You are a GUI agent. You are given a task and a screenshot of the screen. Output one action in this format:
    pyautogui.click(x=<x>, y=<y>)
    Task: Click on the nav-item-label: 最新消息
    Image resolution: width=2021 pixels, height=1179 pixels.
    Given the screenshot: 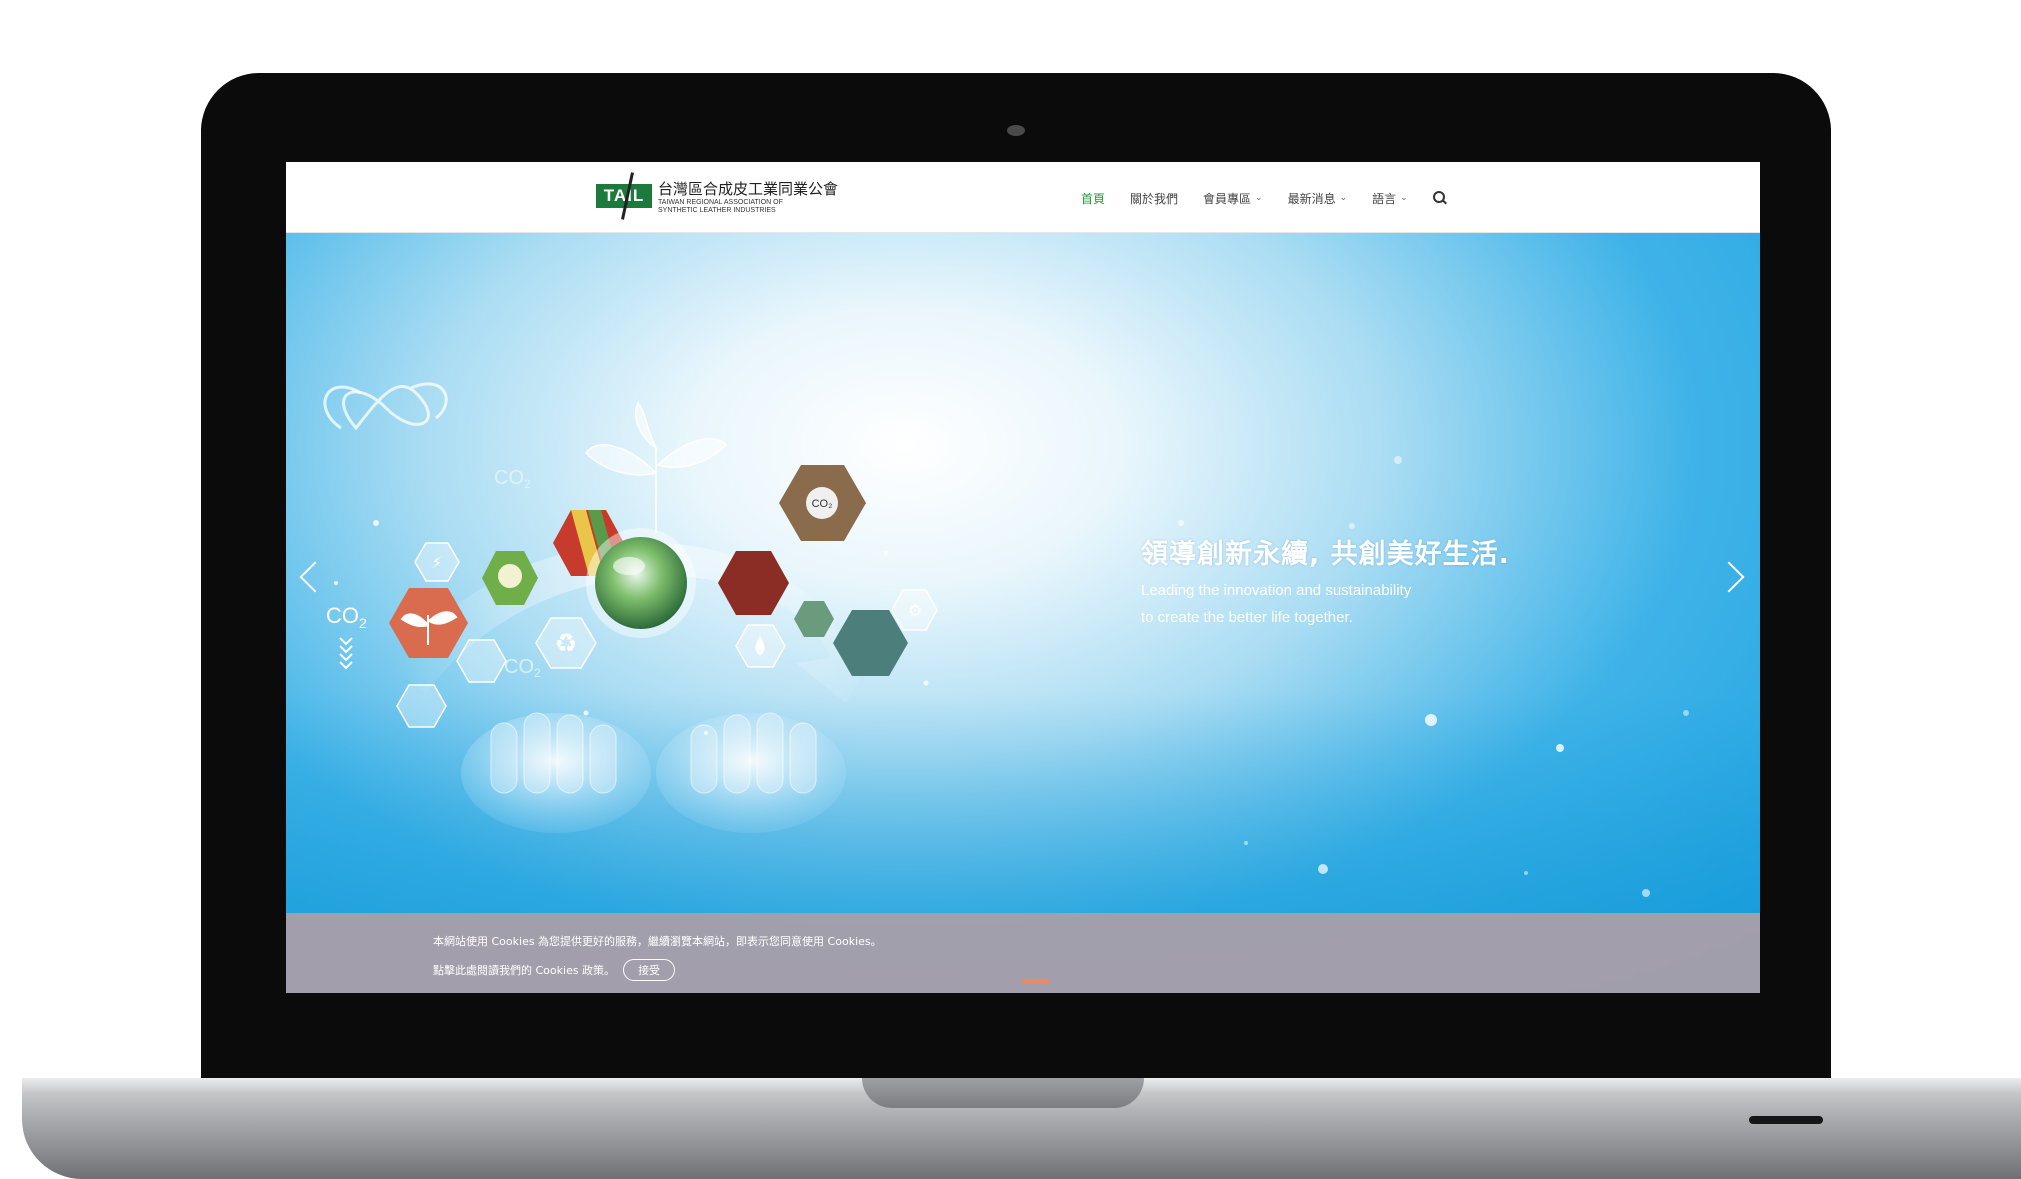 What is the action you would take?
    pyautogui.click(x=1311, y=198)
    